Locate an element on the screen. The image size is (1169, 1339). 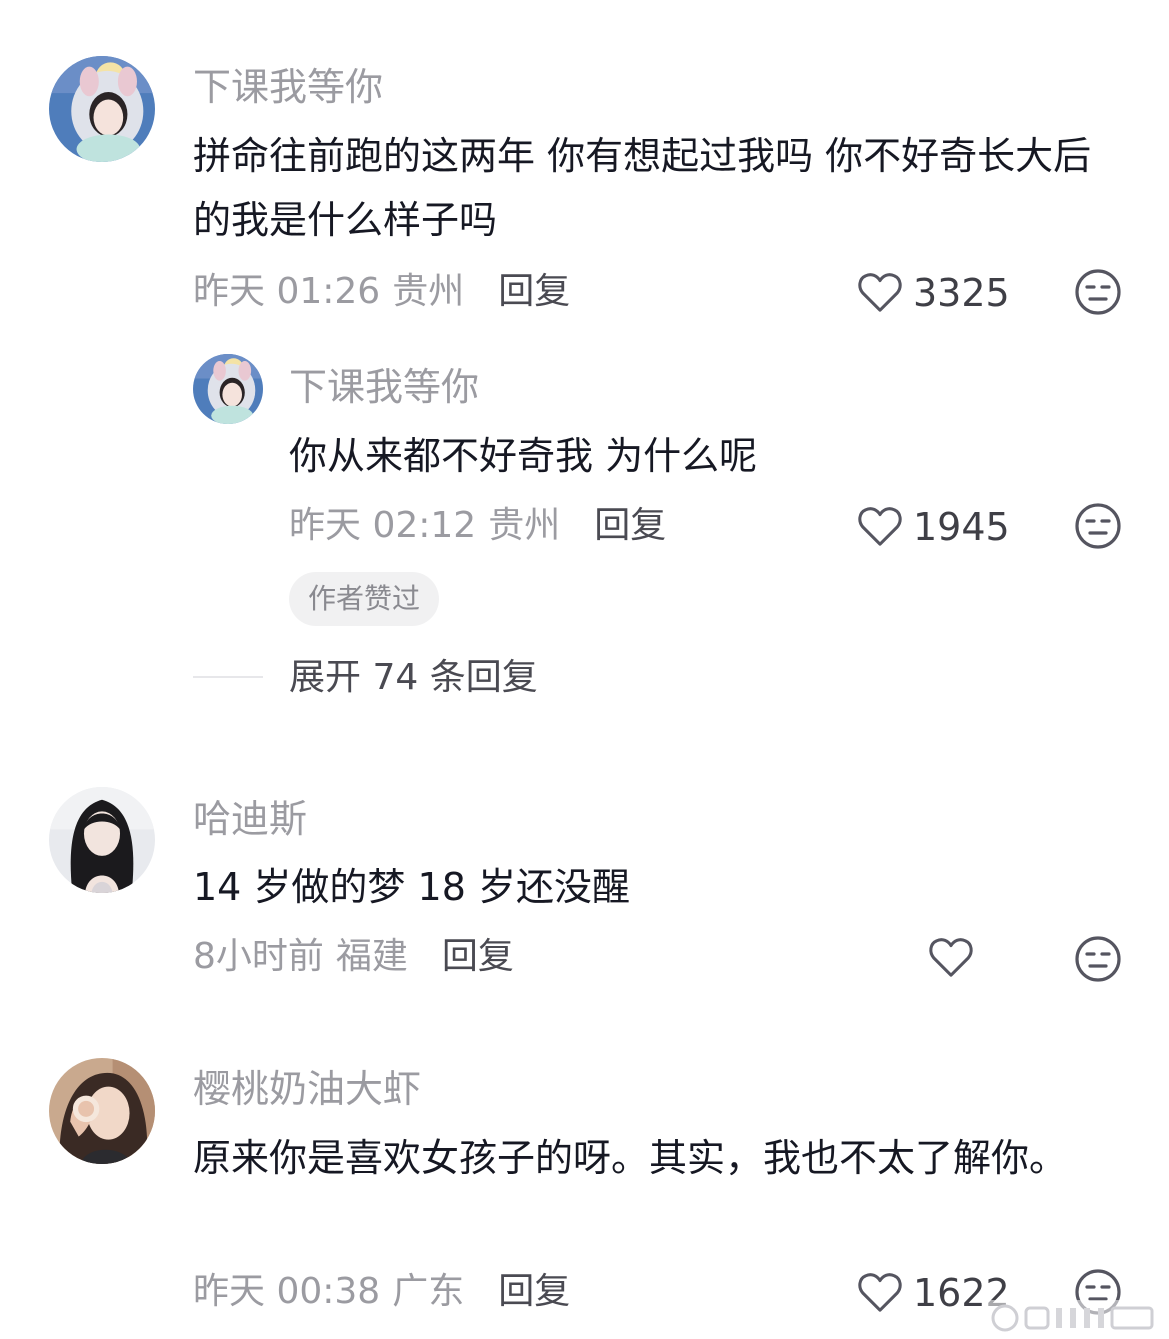
comment-meta: 昨天 00:38 广东 回复 is located at coordinates (381, 1292).